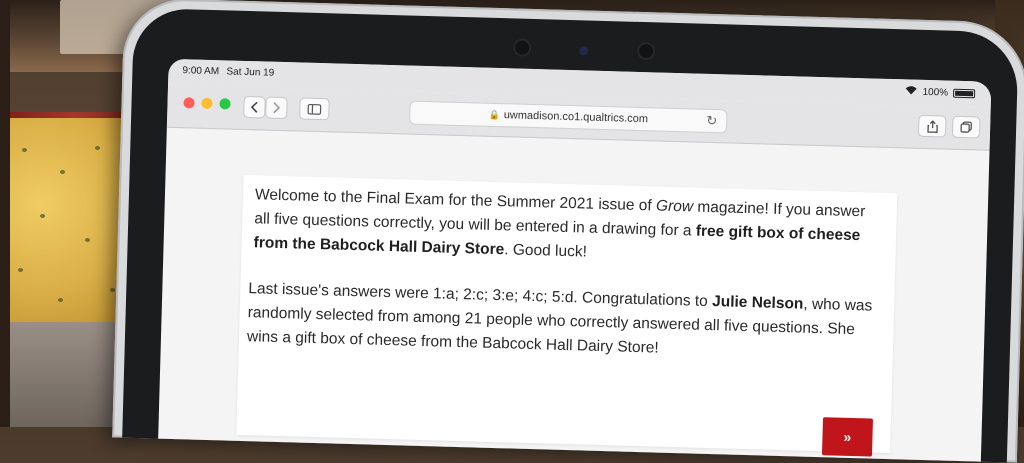 The image size is (1024, 463). I want to click on status-time: 9:00 AM, so click(200, 71).